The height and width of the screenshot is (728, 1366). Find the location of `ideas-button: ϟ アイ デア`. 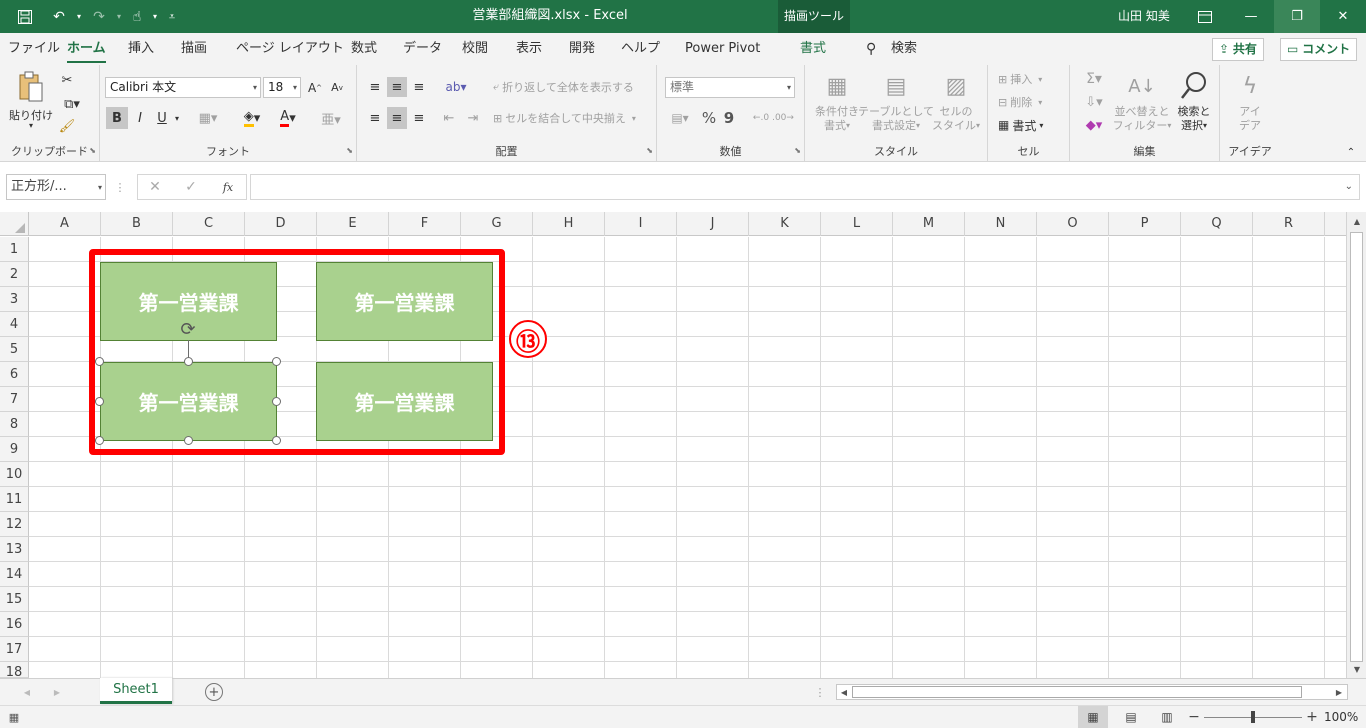

ideas-button: ϟ アイ デア is located at coordinates (1250, 103).